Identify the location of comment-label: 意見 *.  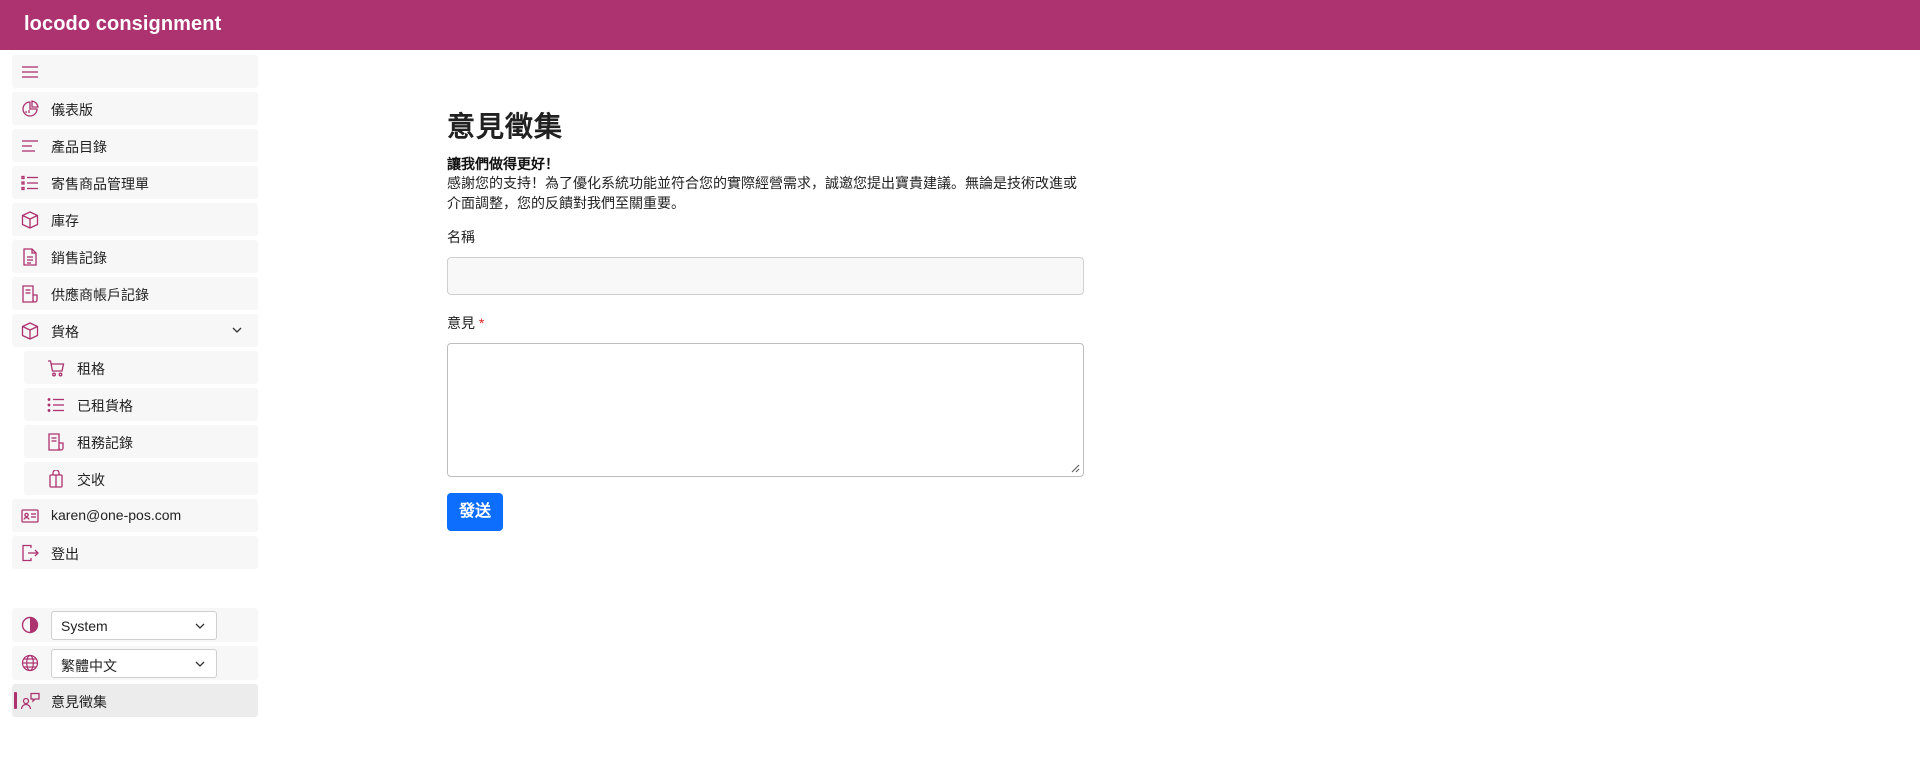
(765, 323).